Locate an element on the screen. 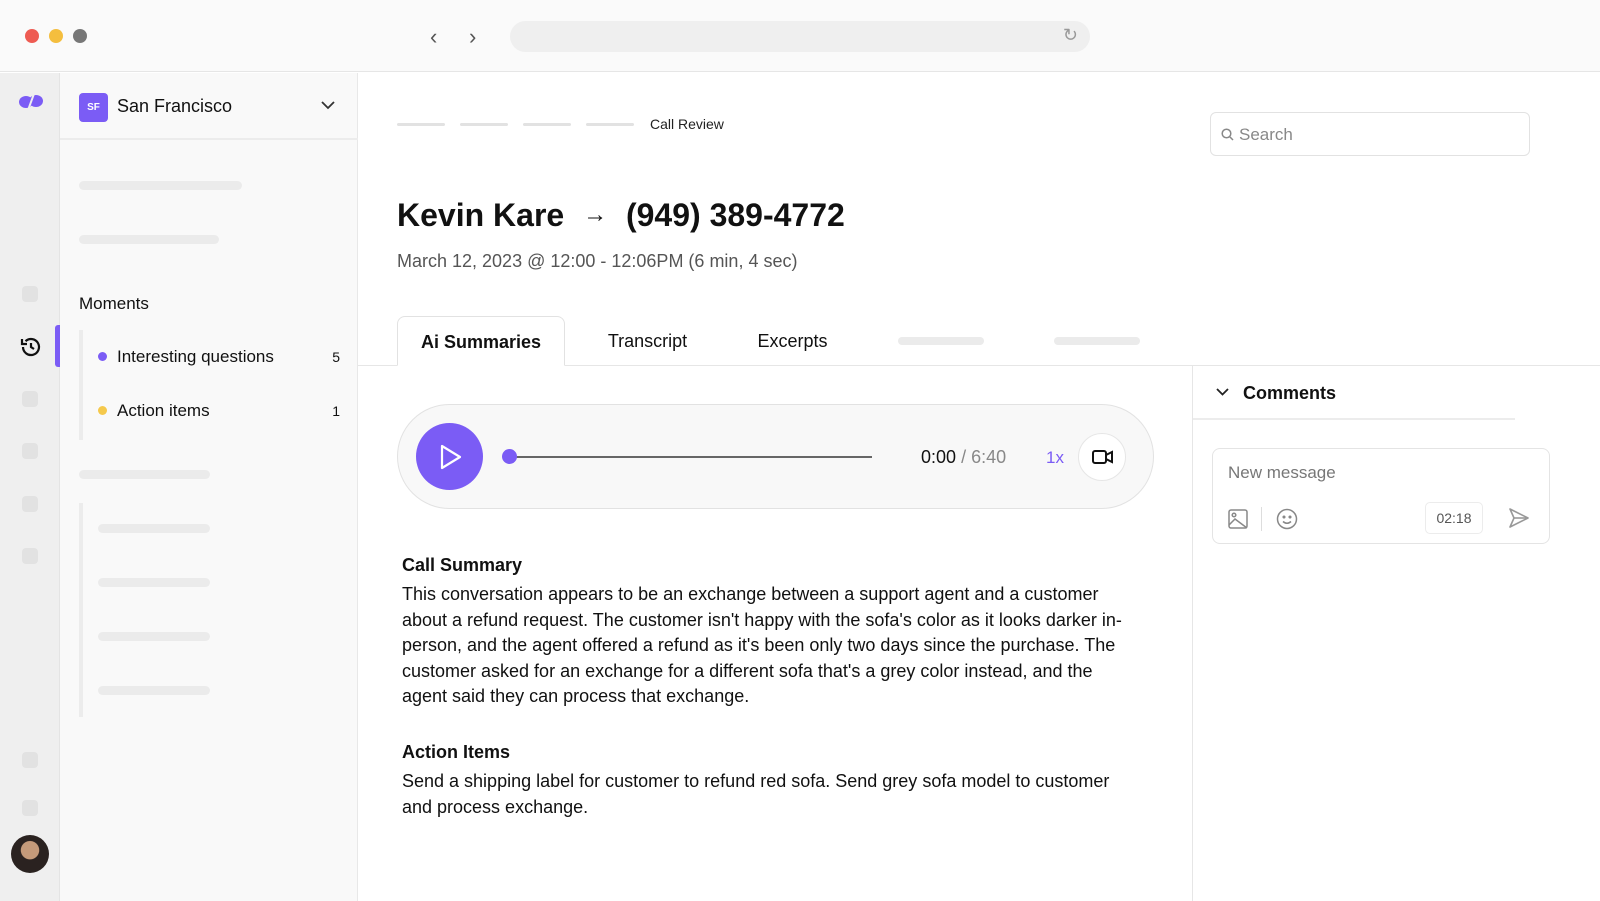 The image size is (1600, 901). audio-player: 0:00 / 6:40 1x is located at coordinates (775, 456).